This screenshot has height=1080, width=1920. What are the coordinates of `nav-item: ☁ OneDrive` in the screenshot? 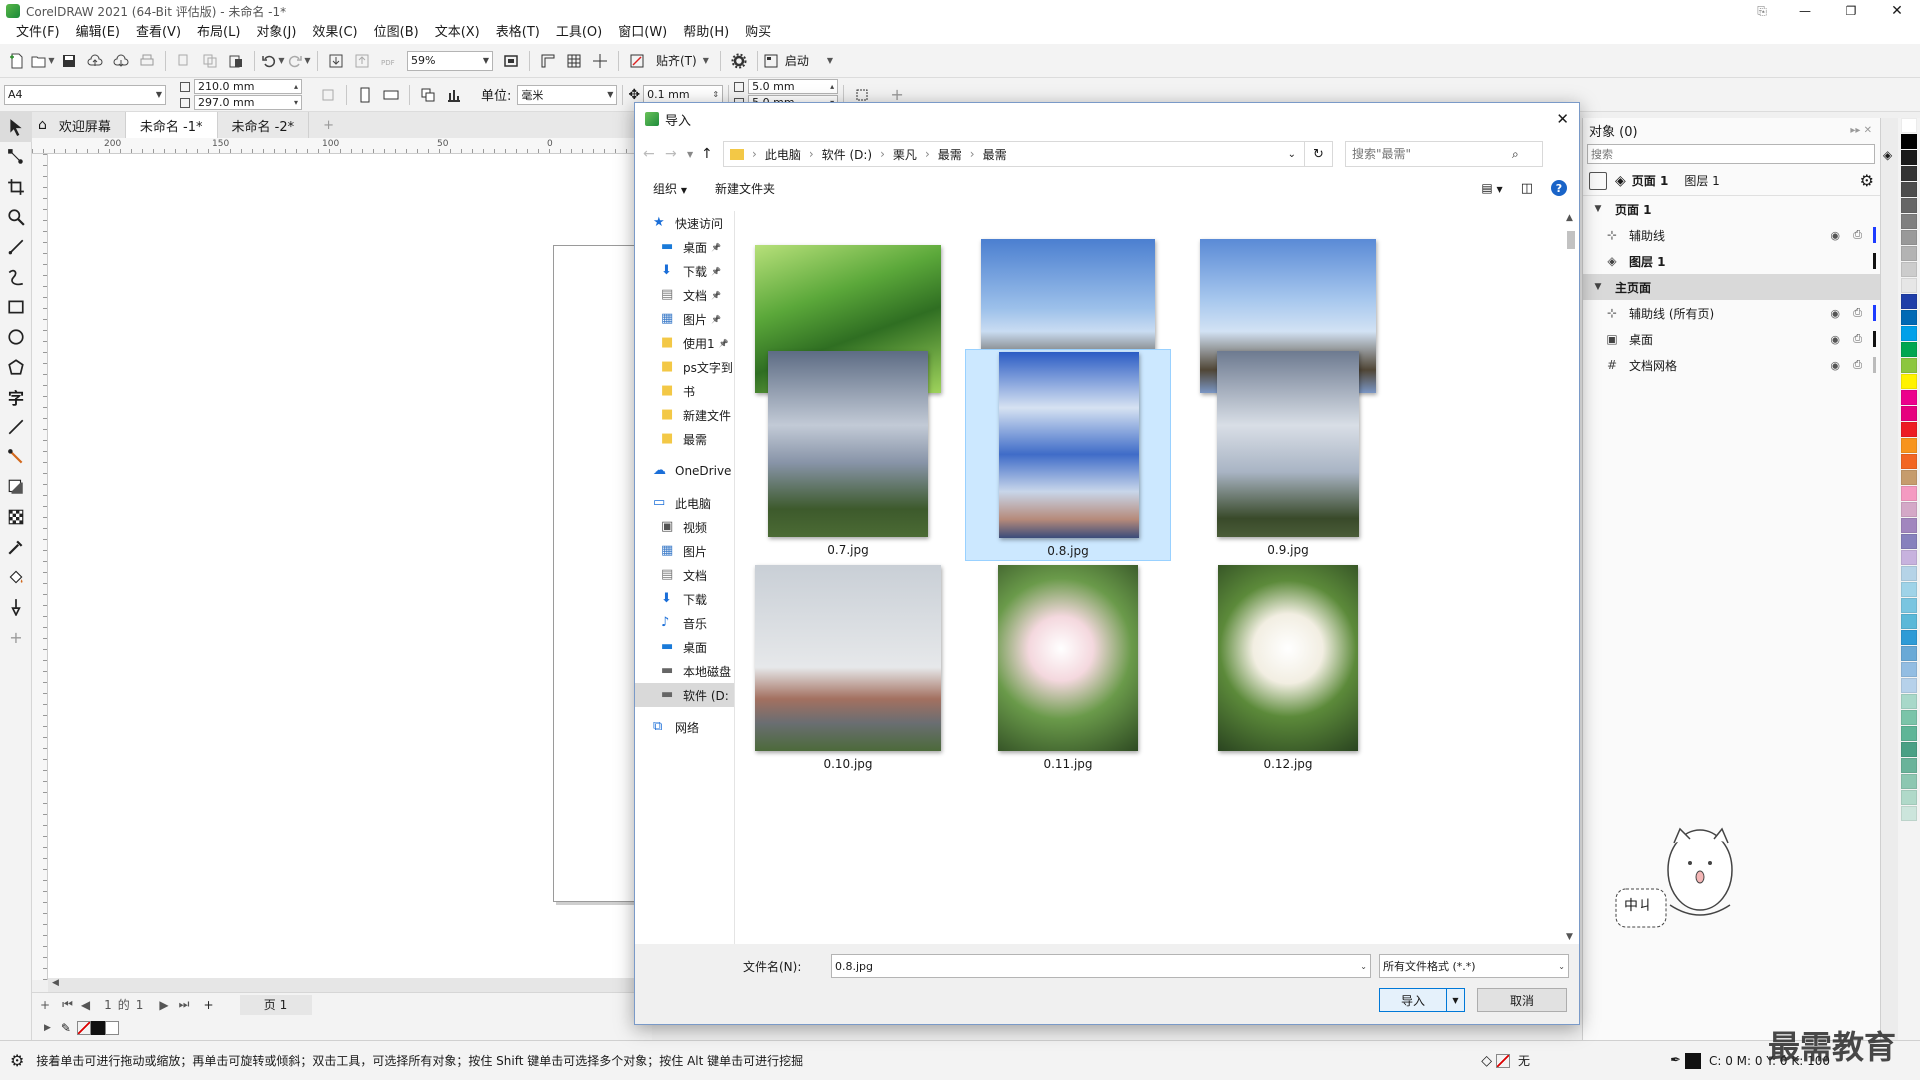 It's located at (684, 471).